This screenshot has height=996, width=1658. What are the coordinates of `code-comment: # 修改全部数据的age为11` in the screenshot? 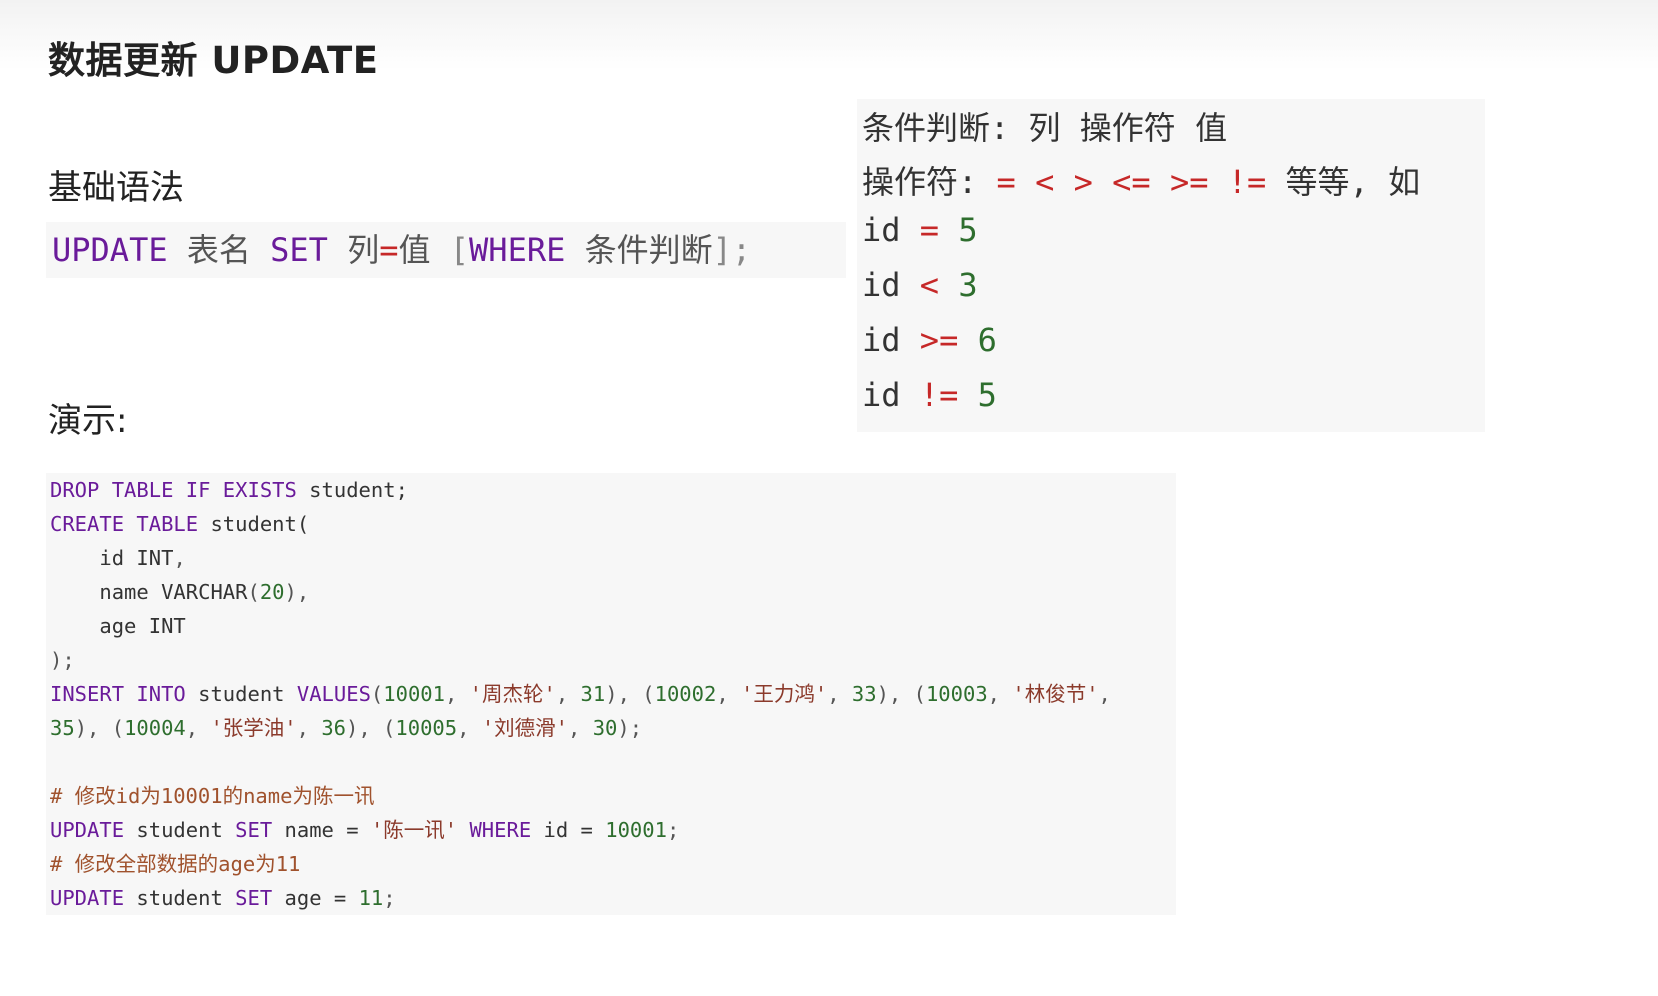 It's located at (175, 864).